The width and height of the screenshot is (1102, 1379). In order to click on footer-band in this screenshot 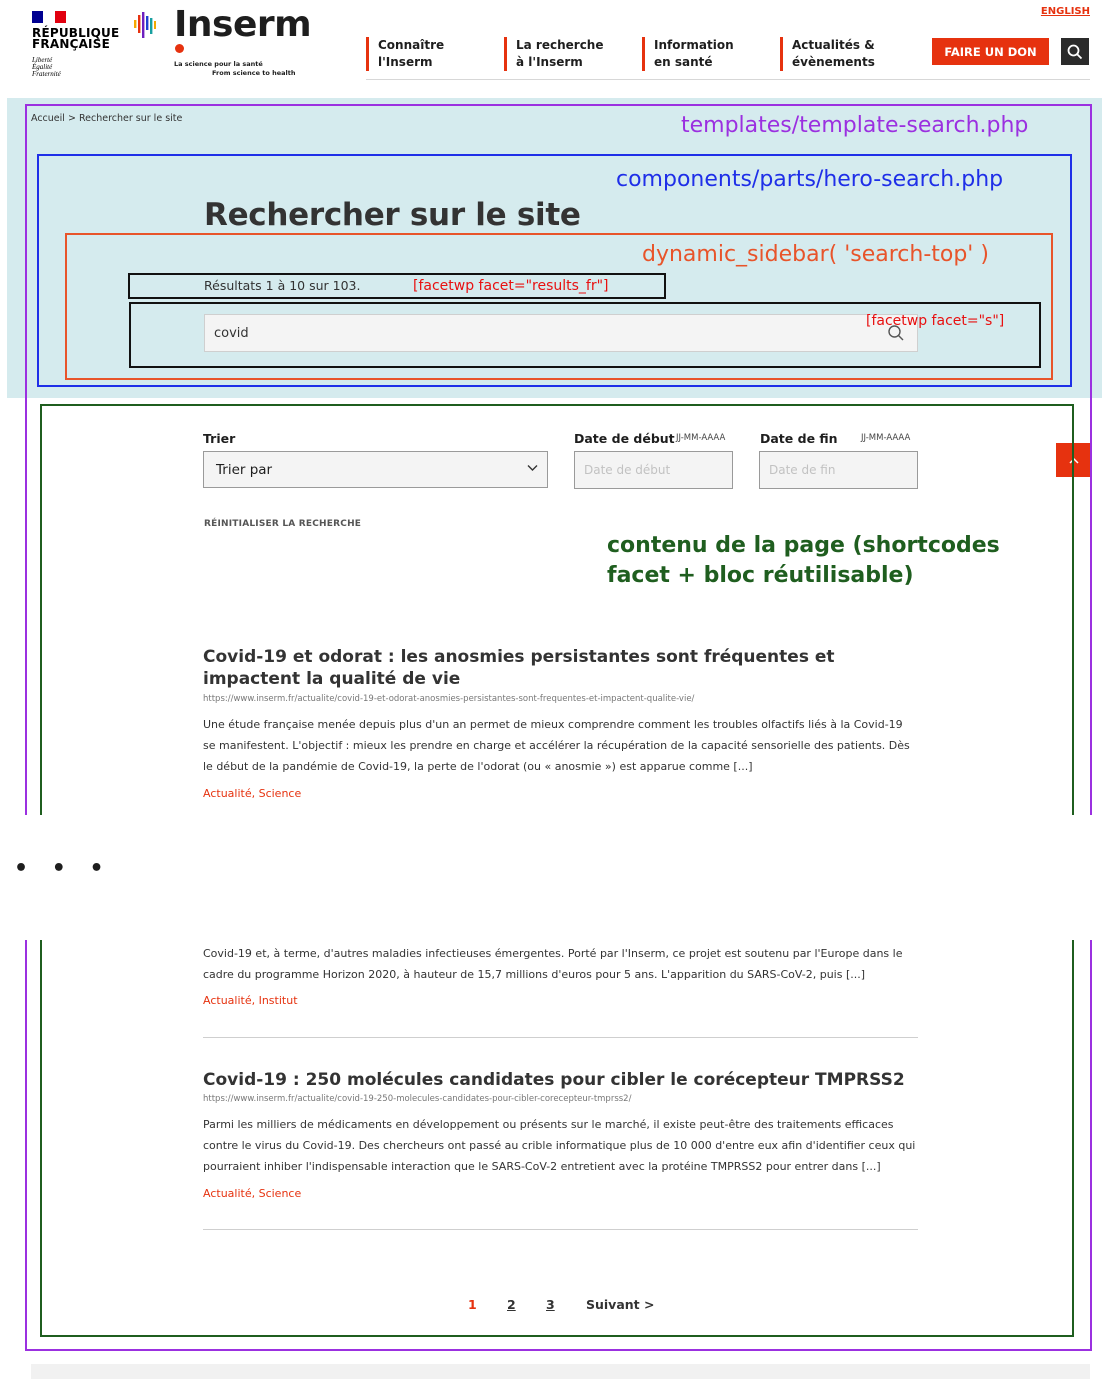, I will do `click(560, 1371)`.